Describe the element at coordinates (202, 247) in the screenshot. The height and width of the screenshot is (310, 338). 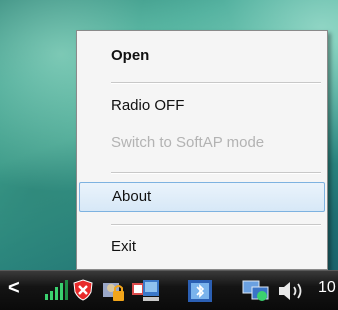
I see `menu-item-exit: Exit` at that location.